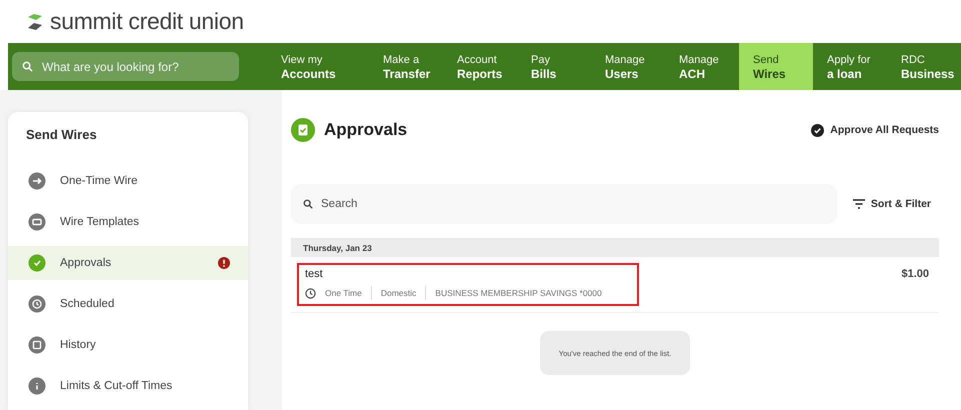 The height and width of the screenshot is (410, 961). What do you see at coordinates (518, 293) in the screenshot?
I see `wire-detail: BUSINESS MEMBERSHIP SAVINGS *0000` at bounding box center [518, 293].